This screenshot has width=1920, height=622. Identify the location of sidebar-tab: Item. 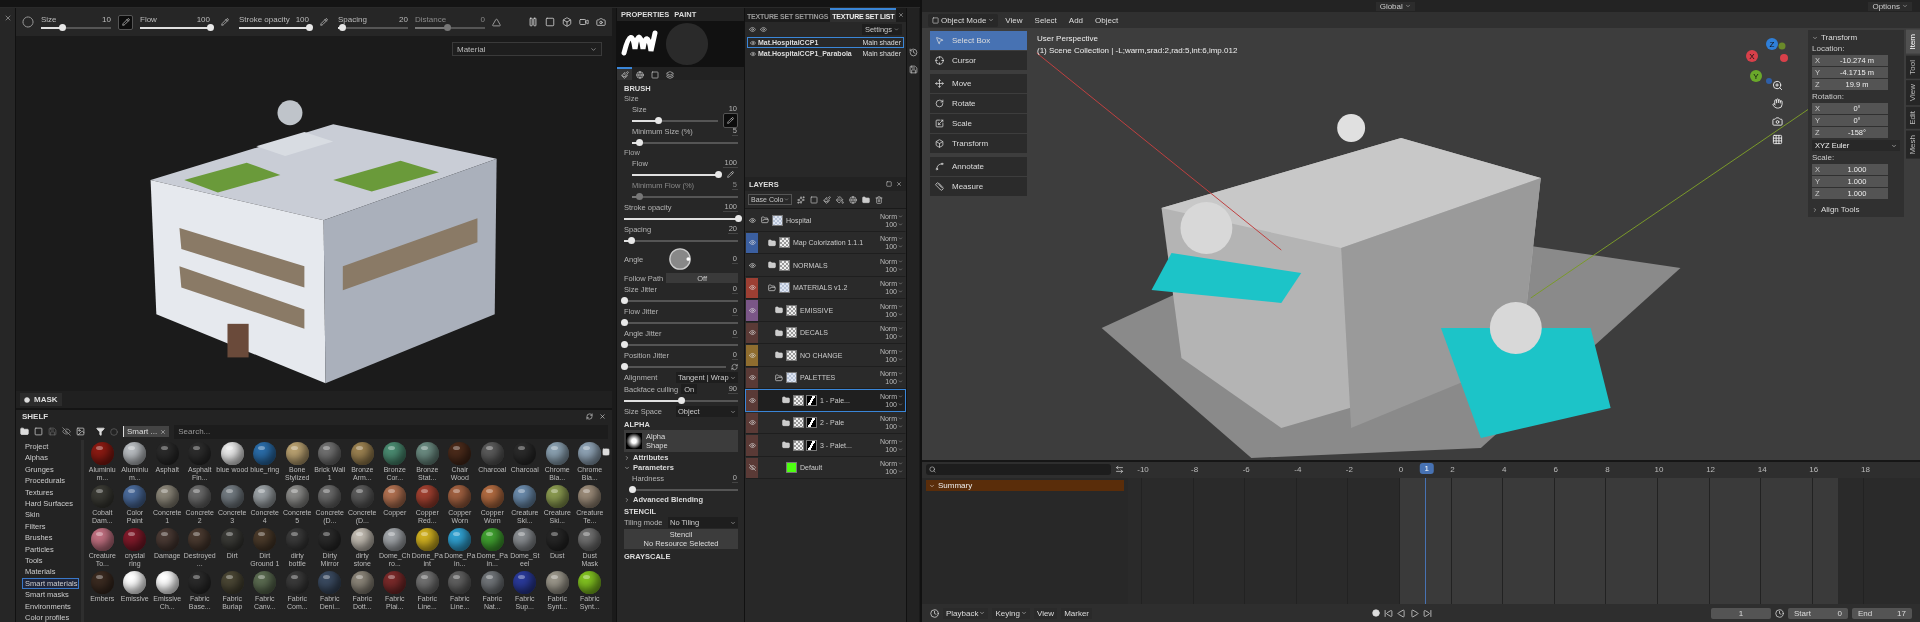
(1913, 42).